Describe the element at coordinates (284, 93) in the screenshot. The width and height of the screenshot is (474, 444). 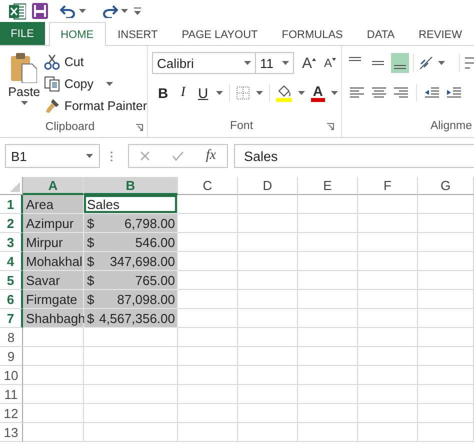
I see `paint-bucket-icon` at that location.